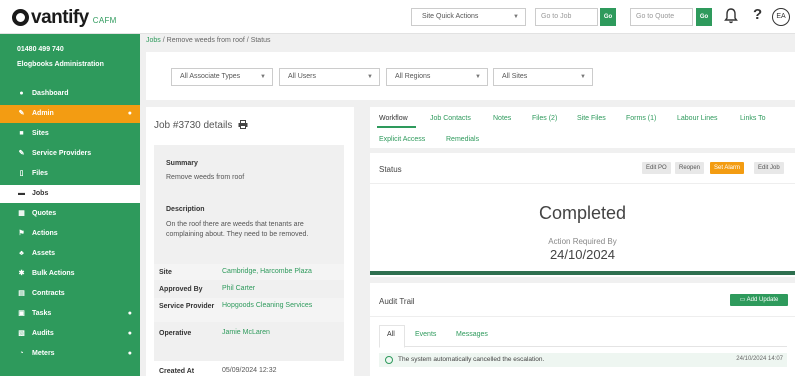 Image resolution: width=795 pixels, height=376 pixels. What do you see at coordinates (60, 17) in the screenshot?
I see `logo-wordmark: vantify` at bounding box center [60, 17].